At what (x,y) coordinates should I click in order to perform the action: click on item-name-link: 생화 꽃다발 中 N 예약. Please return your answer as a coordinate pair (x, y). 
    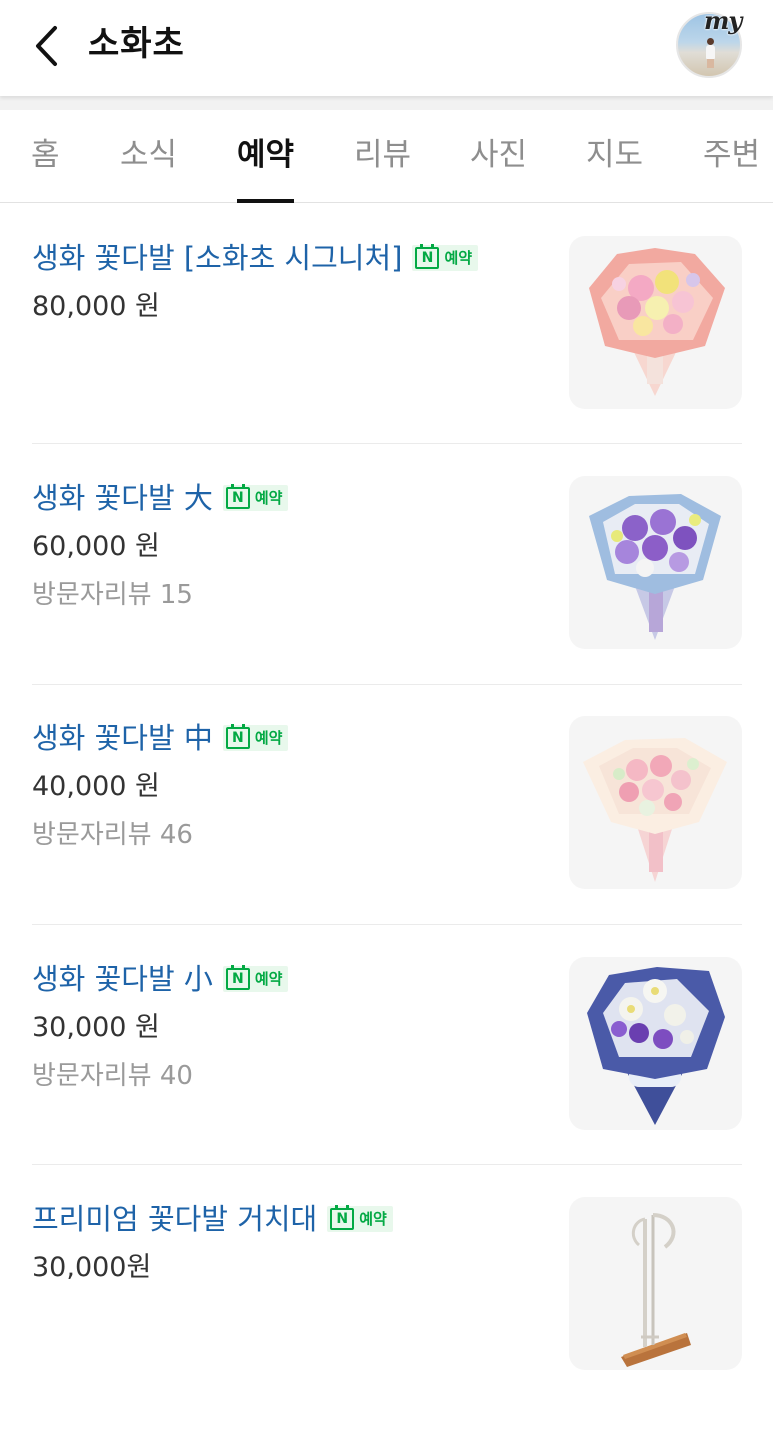
    Looking at the image, I should click on (160, 738).